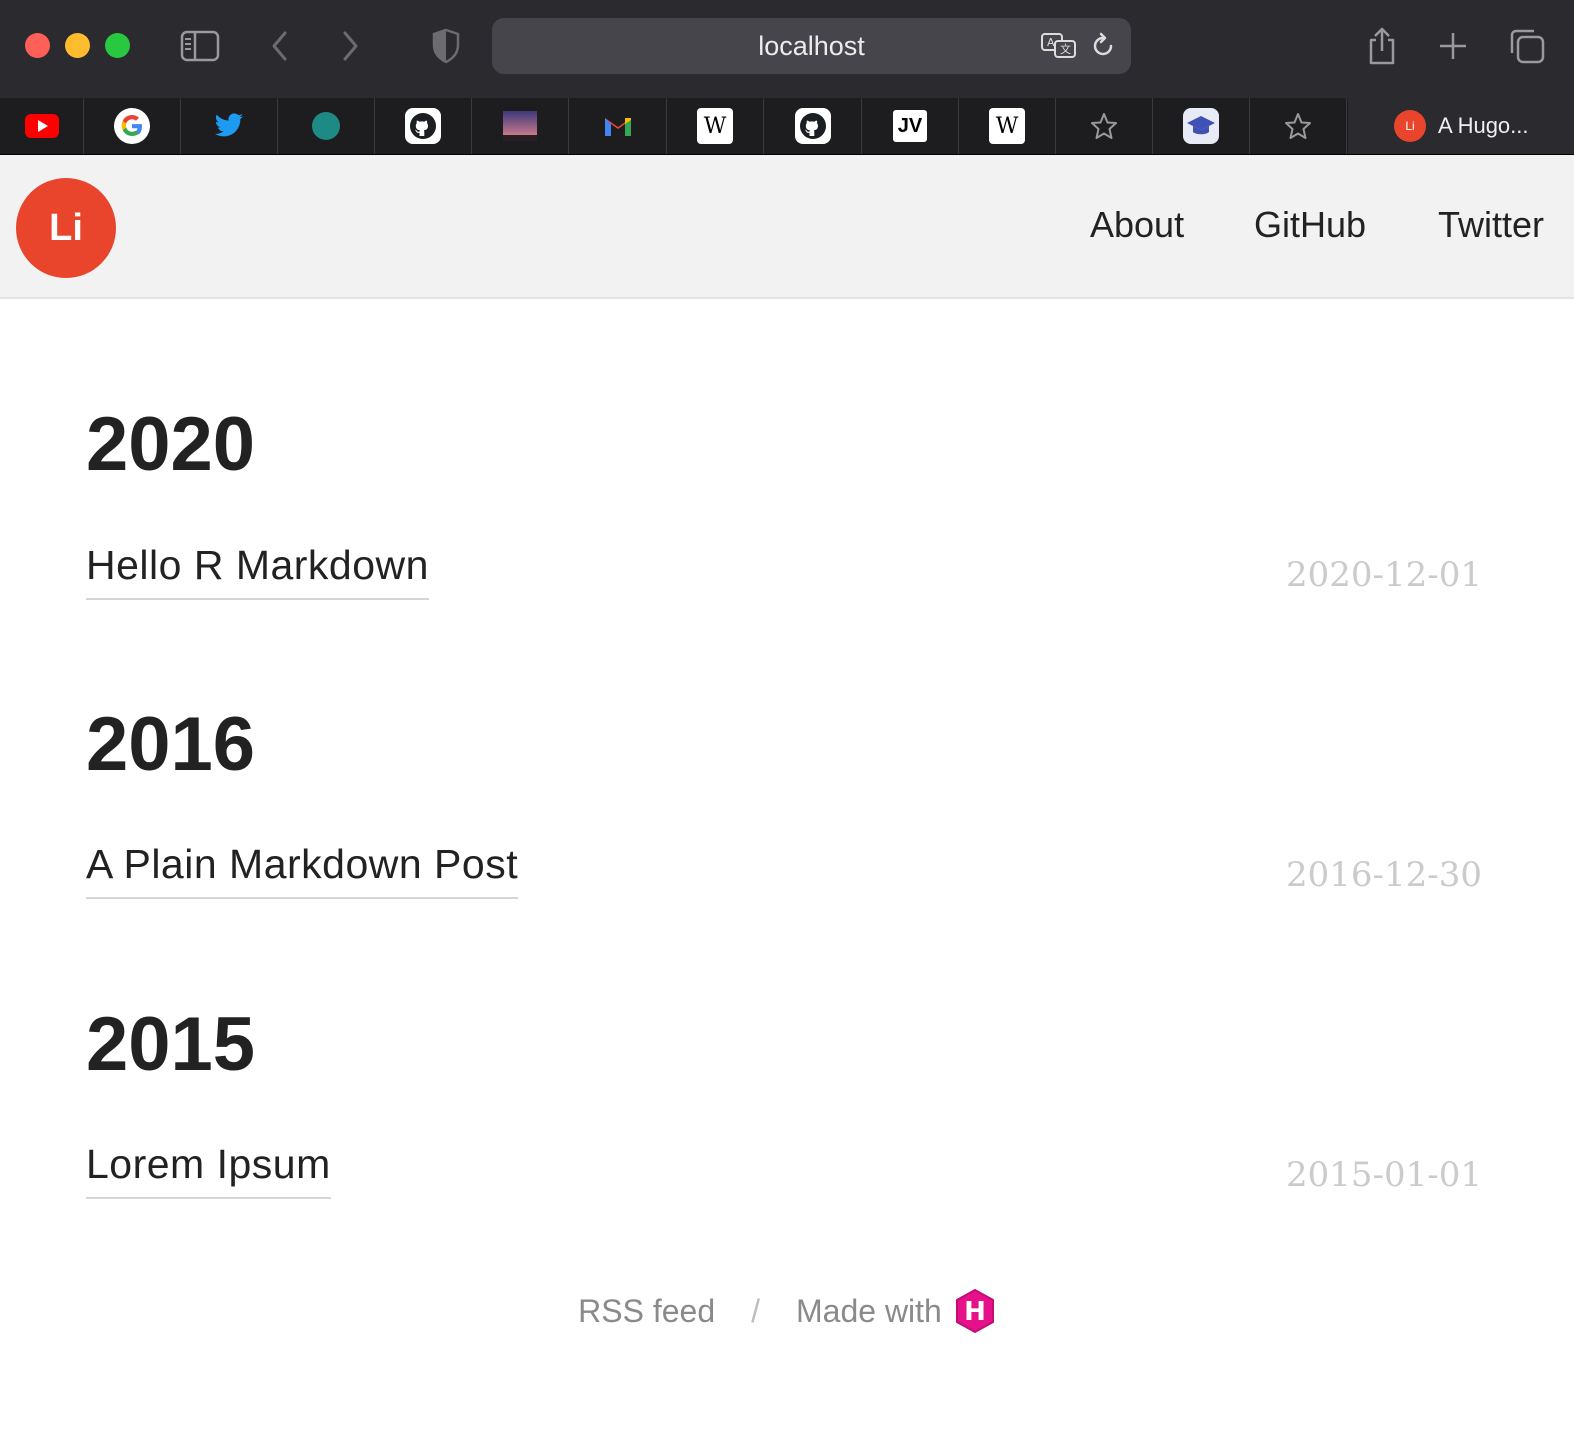  What do you see at coordinates (869, 1310) in the screenshot?
I see `made-with-text: Made with` at bounding box center [869, 1310].